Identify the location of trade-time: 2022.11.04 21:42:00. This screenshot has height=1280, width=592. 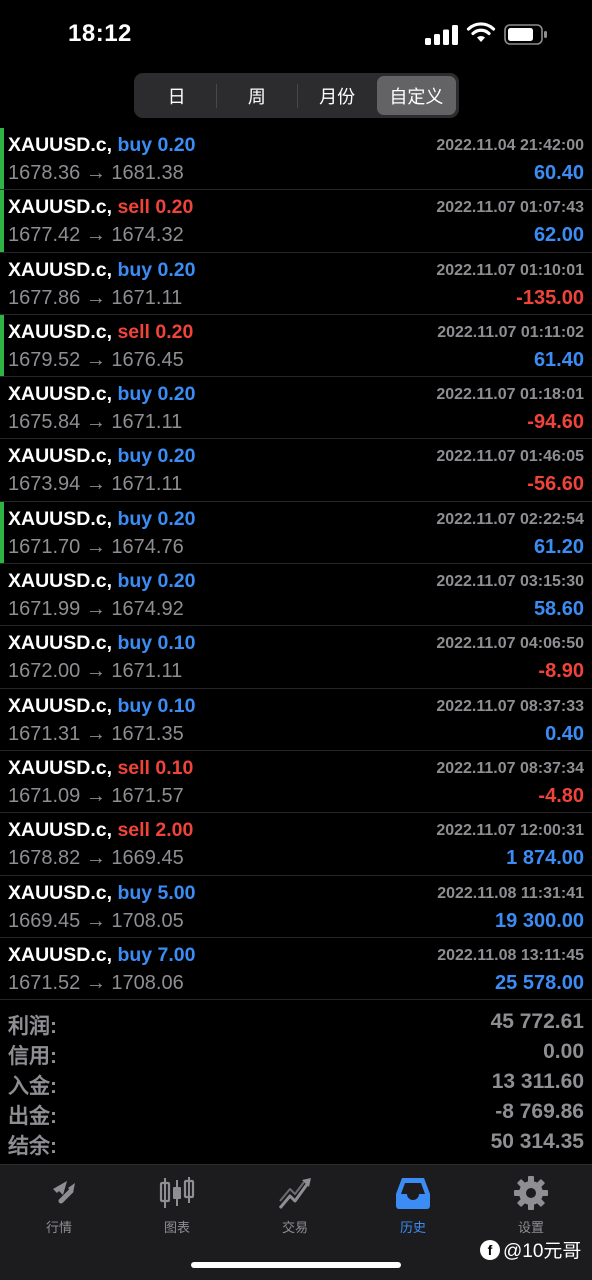
(510, 145).